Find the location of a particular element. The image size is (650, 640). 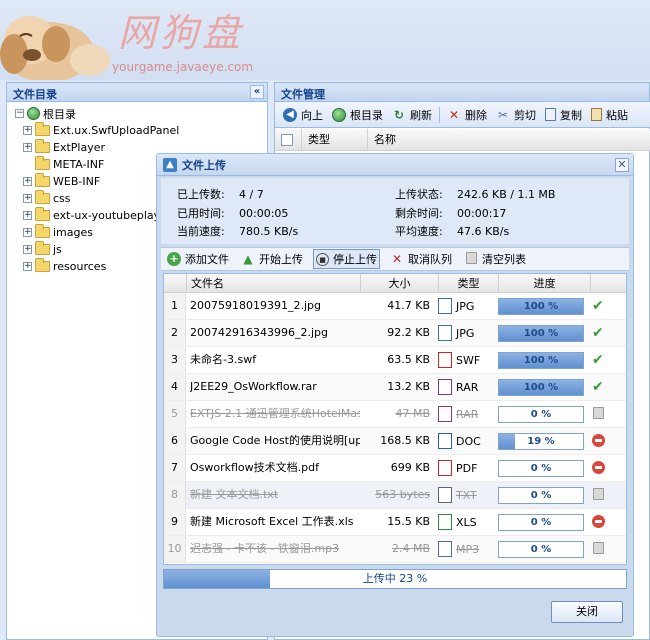

close-button: 关闭 is located at coordinates (587, 612).